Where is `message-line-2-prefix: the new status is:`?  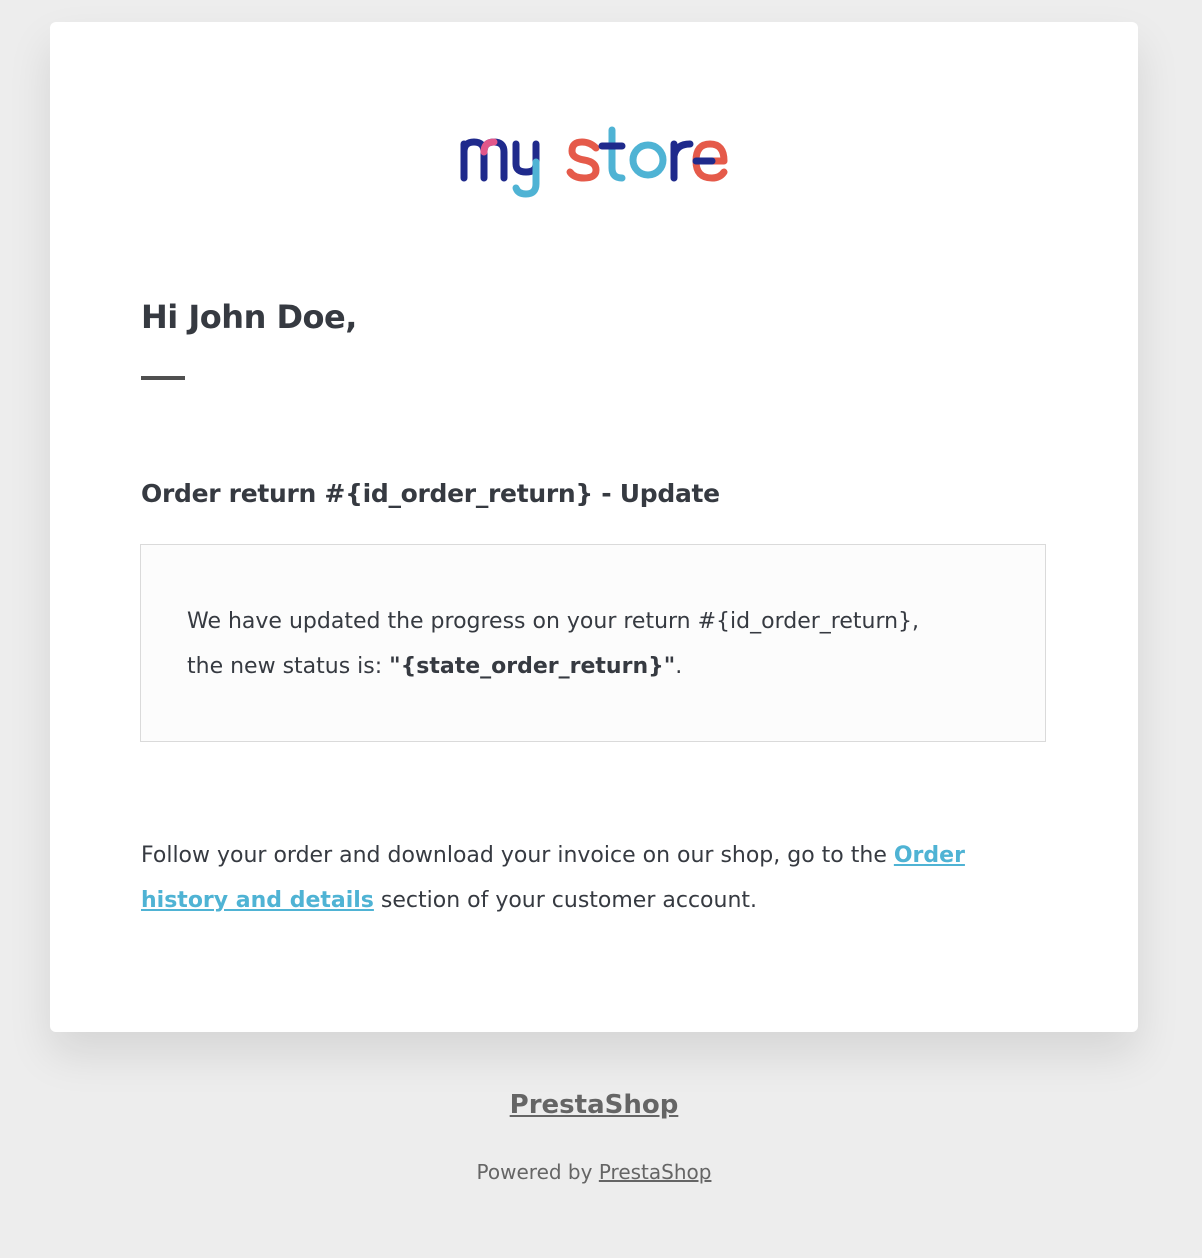
message-line-2-prefix: the new status is: is located at coordinates (288, 666).